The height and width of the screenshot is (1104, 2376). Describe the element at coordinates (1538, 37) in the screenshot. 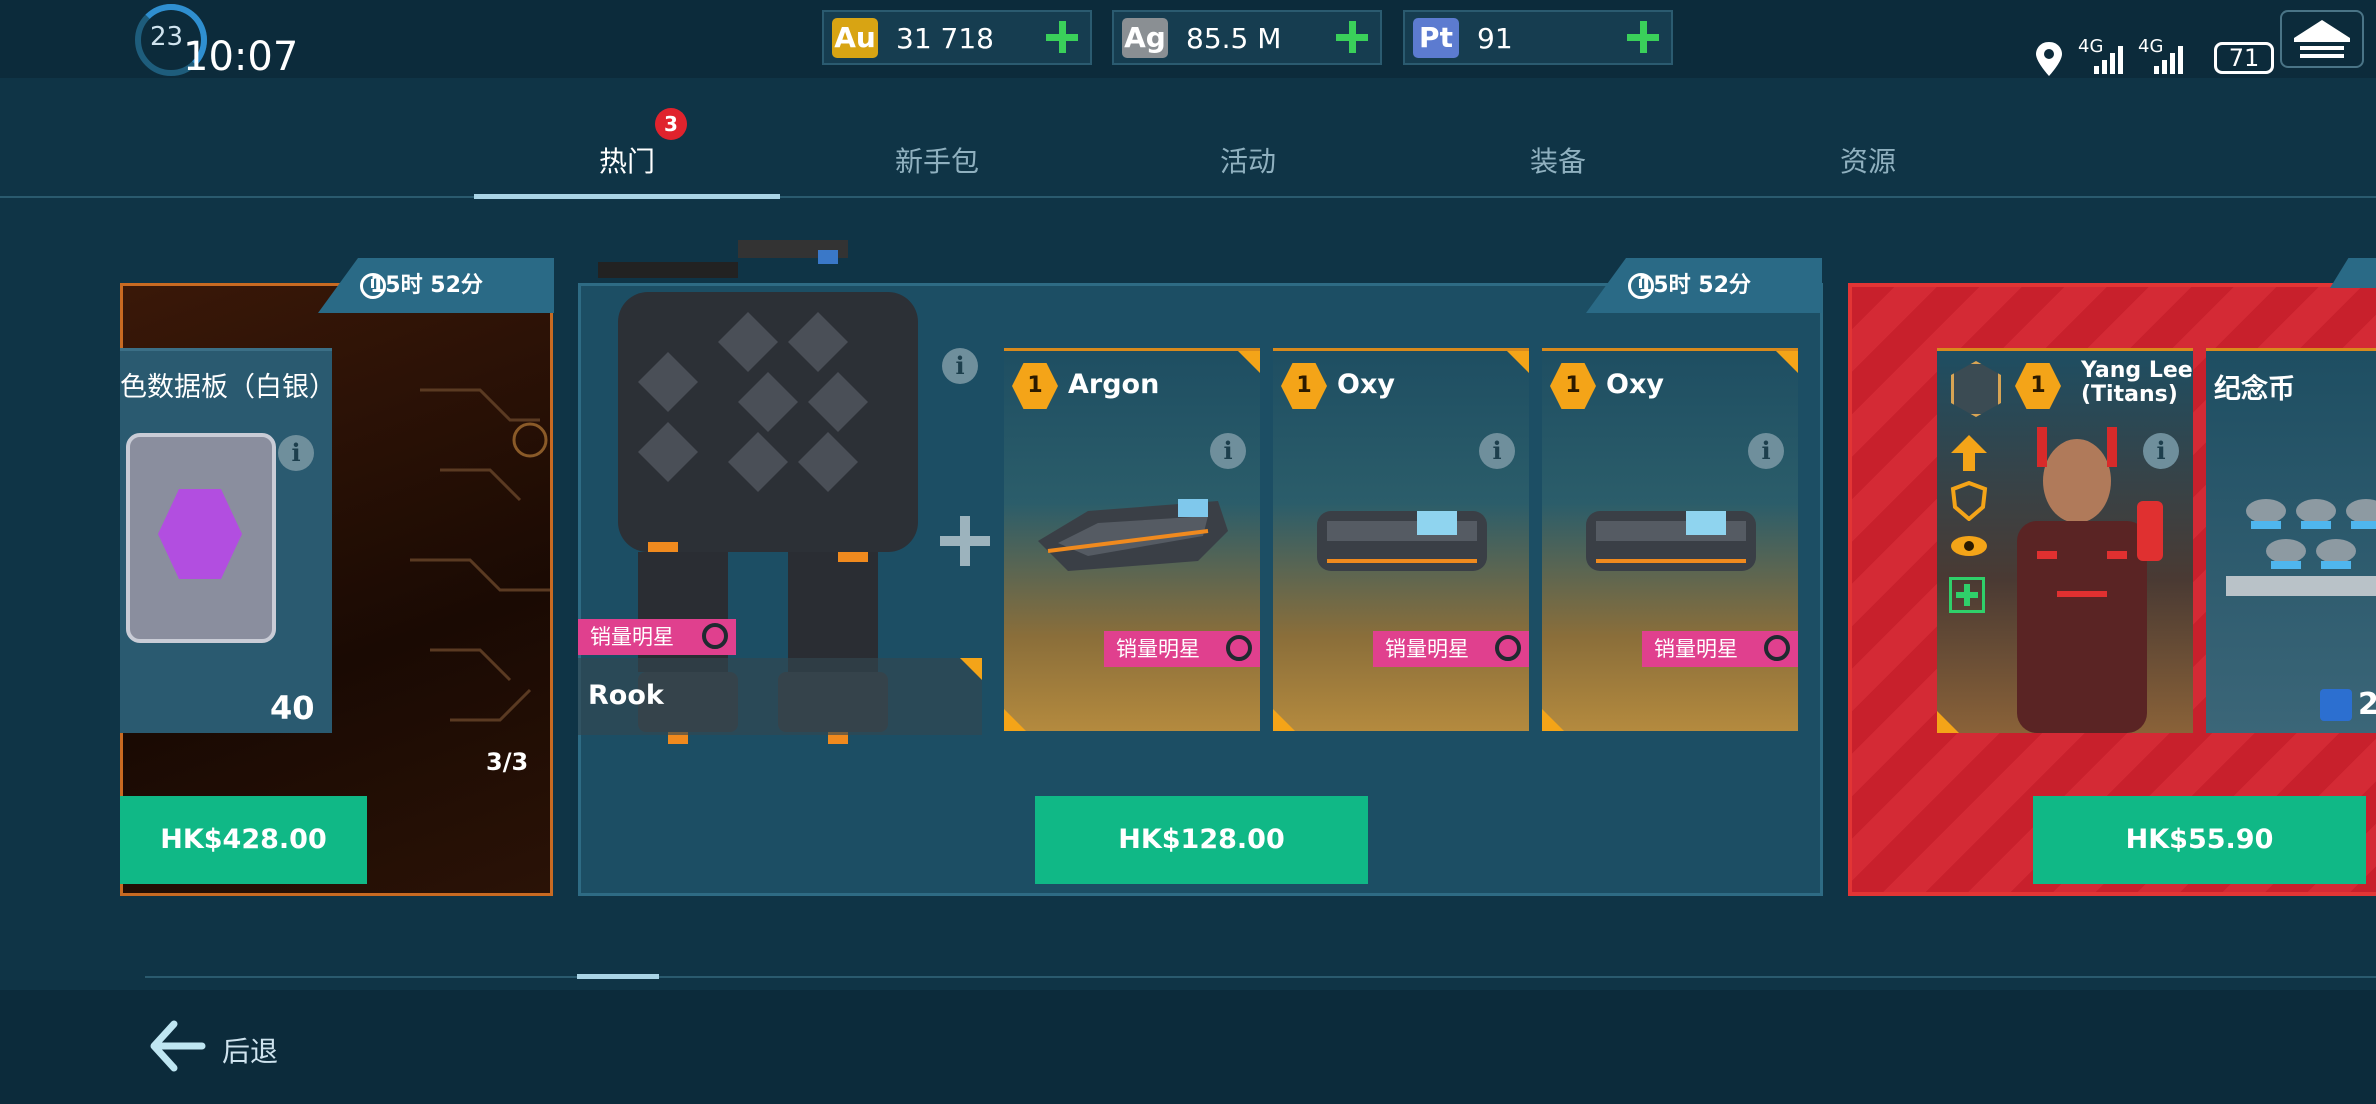

I see `platinum-currency: Pt 91` at that location.